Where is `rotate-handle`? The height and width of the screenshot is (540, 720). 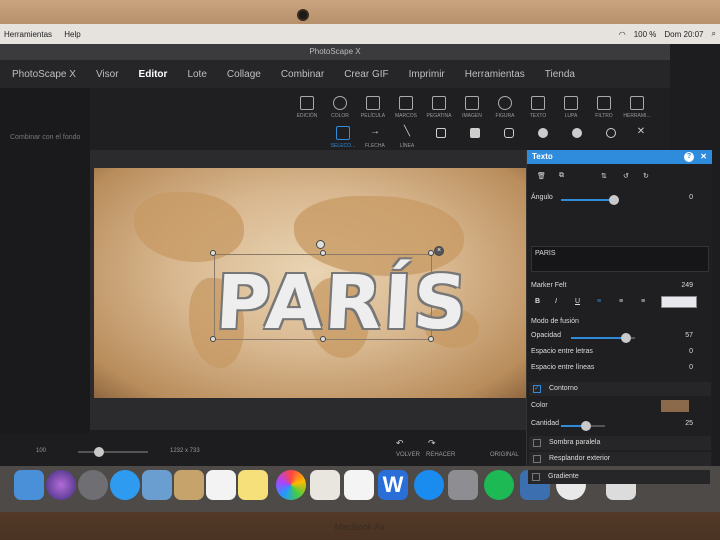
rotate-handle is located at coordinates (320, 244).